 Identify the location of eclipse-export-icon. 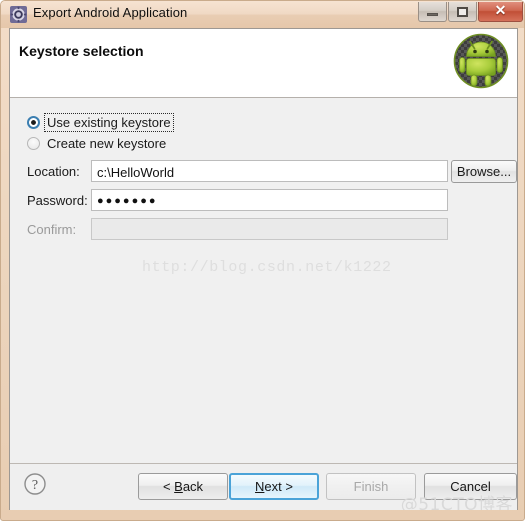
(18, 14).